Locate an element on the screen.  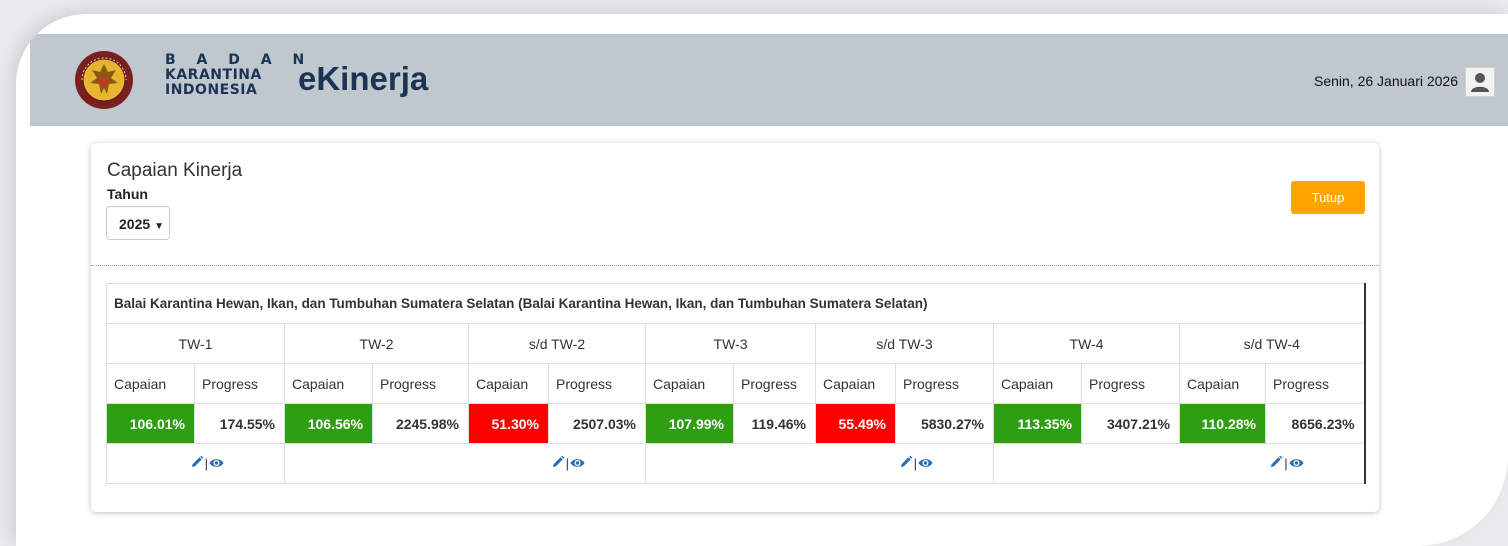
year-select: 2025 ▼ is located at coordinates (138, 223).